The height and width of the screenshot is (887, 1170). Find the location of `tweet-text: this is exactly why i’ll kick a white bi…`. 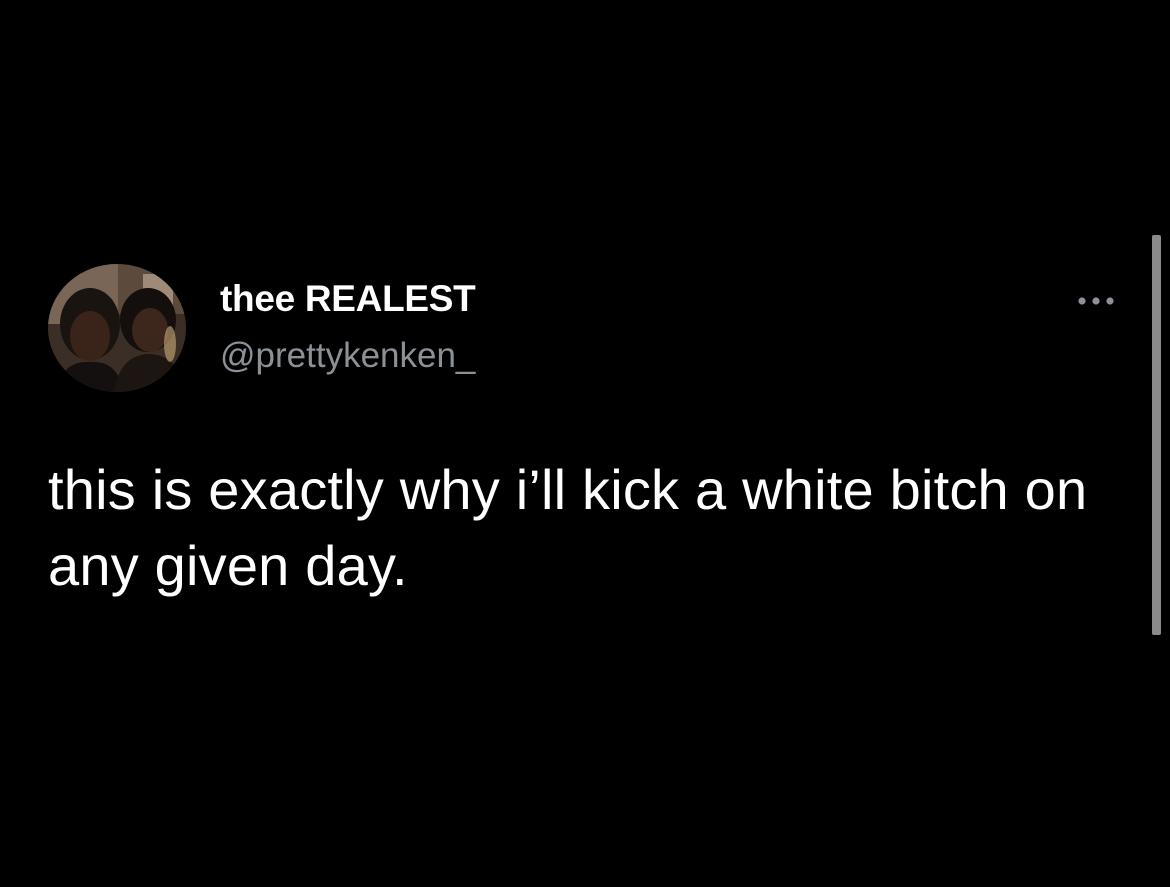

tweet-text: this is exactly why i’ll kick a white bi… is located at coordinates (568, 527).